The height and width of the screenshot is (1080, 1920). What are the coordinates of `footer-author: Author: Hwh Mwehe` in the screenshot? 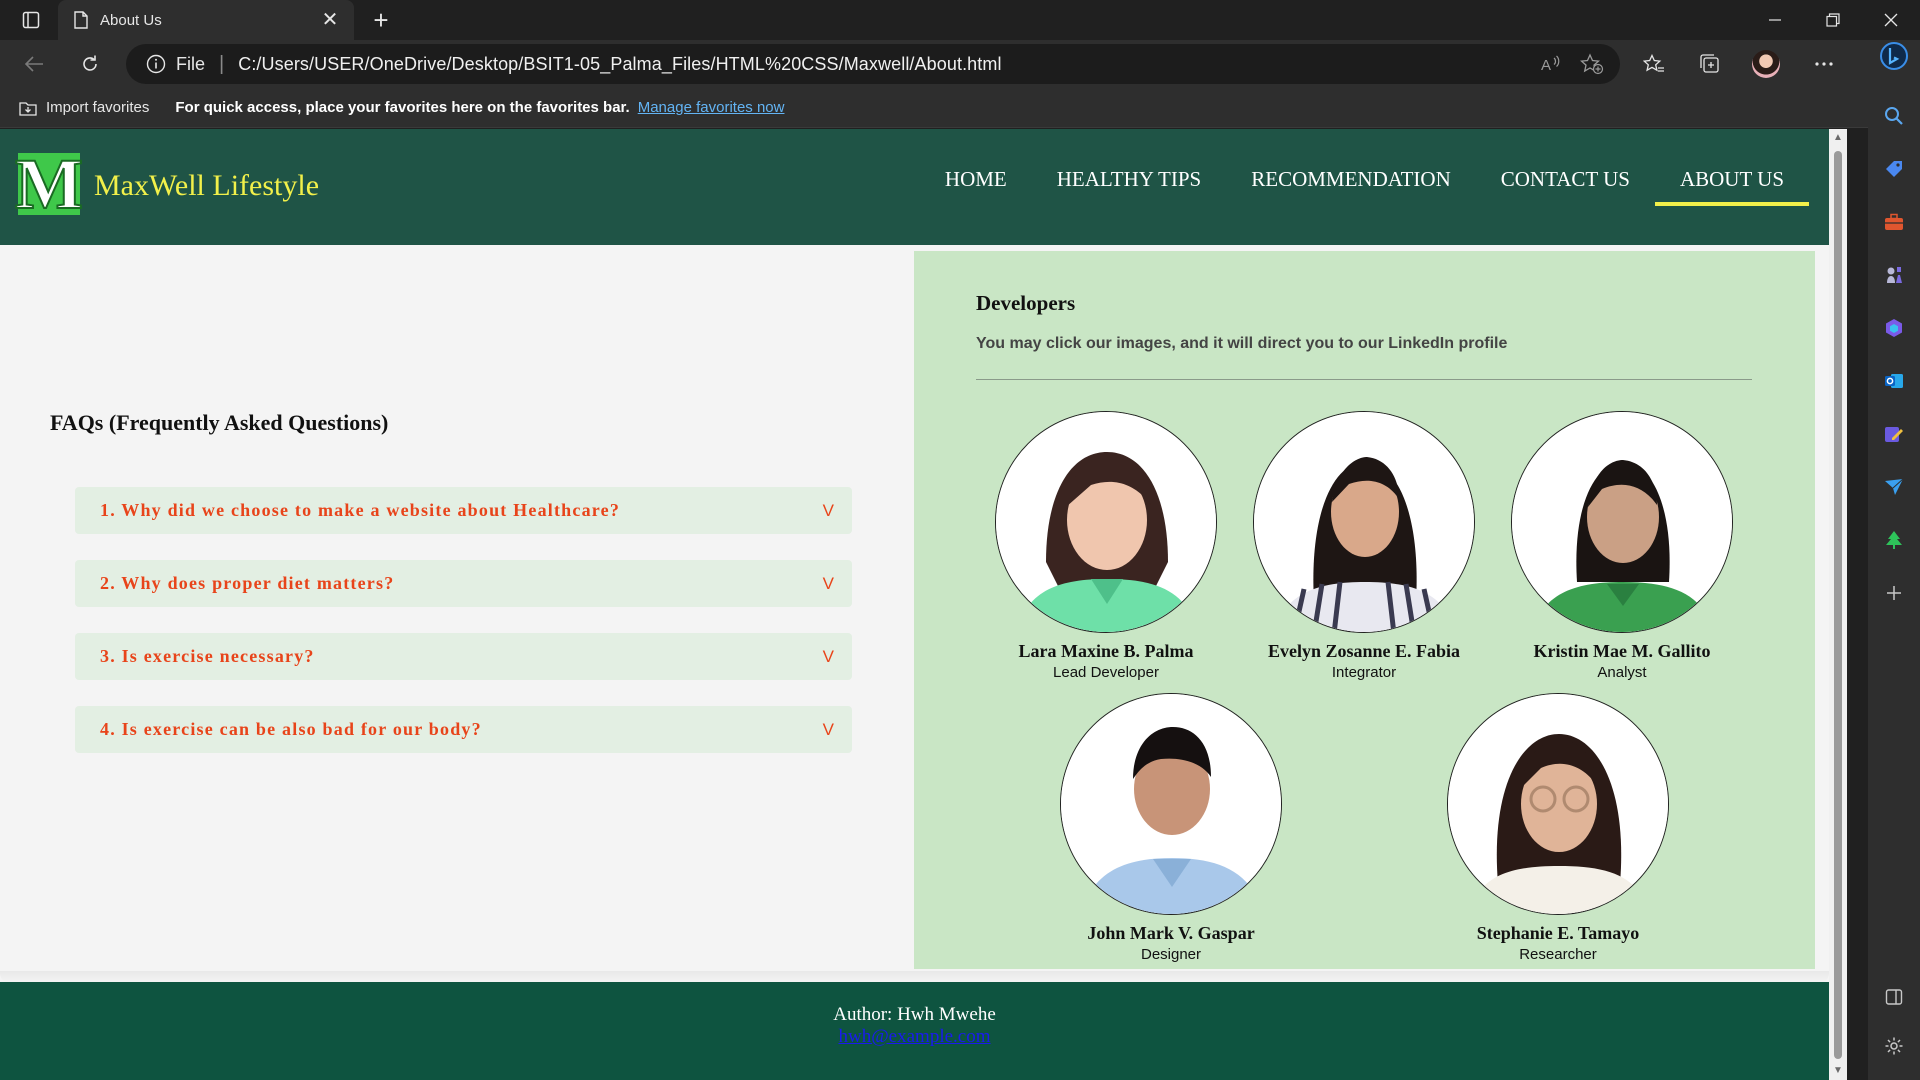 It's located at (914, 1014).